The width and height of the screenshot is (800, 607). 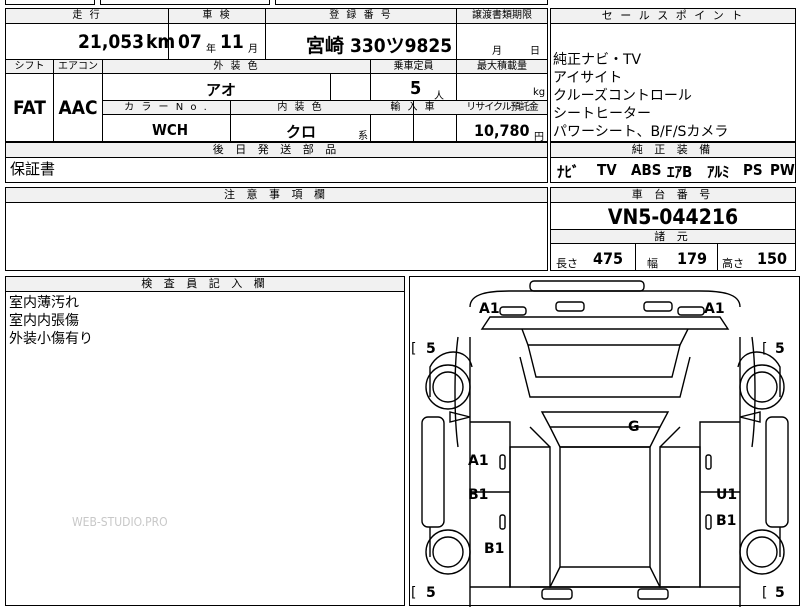 What do you see at coordinates (765, 349) in the screenshot?
I see `tire-fr-bracket: [` at bounding box center [765, 349].